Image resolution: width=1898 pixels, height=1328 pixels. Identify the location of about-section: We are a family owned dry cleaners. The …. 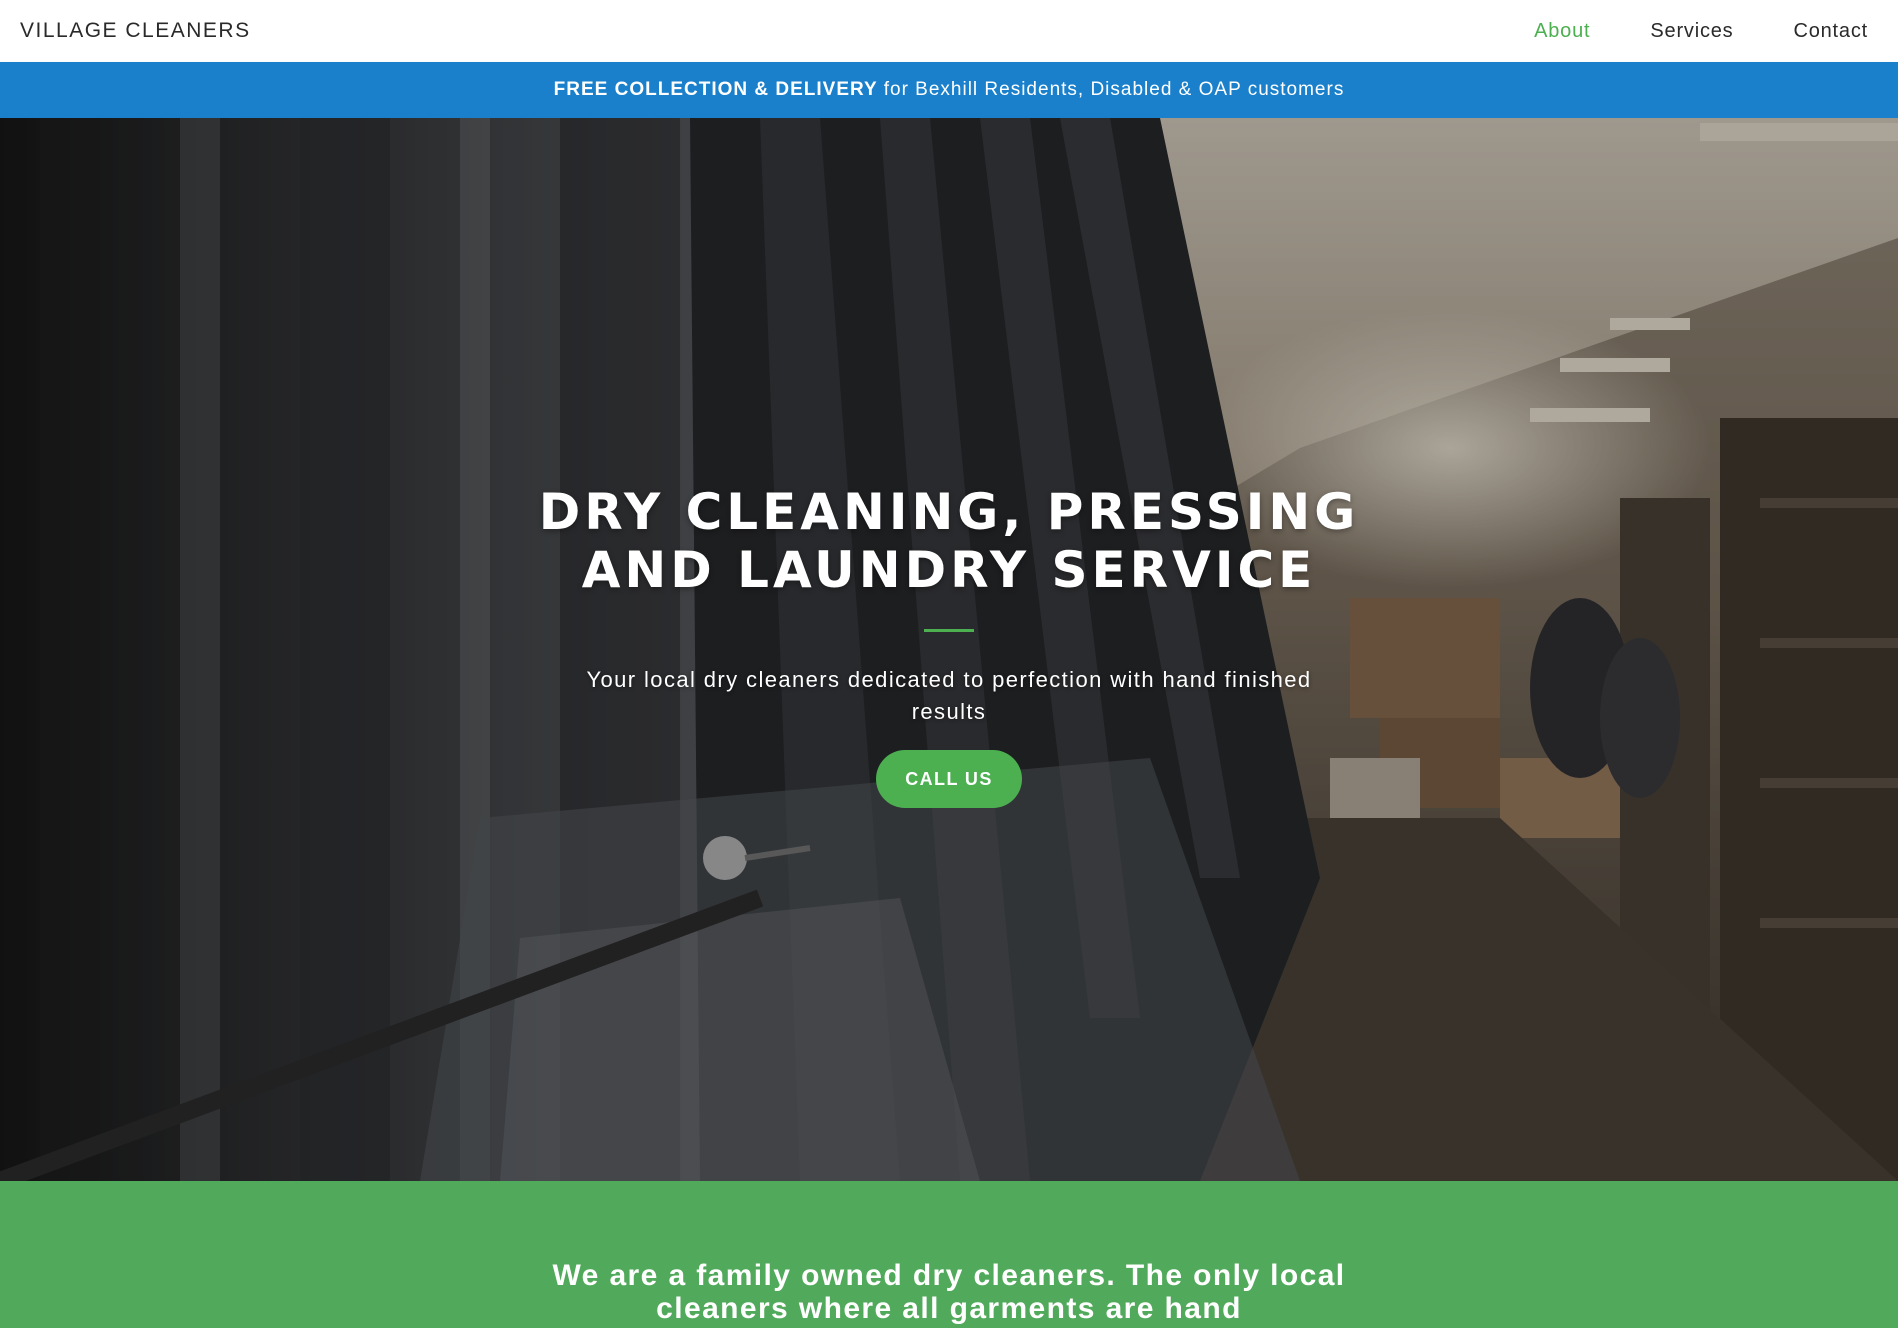
(949, 1254).